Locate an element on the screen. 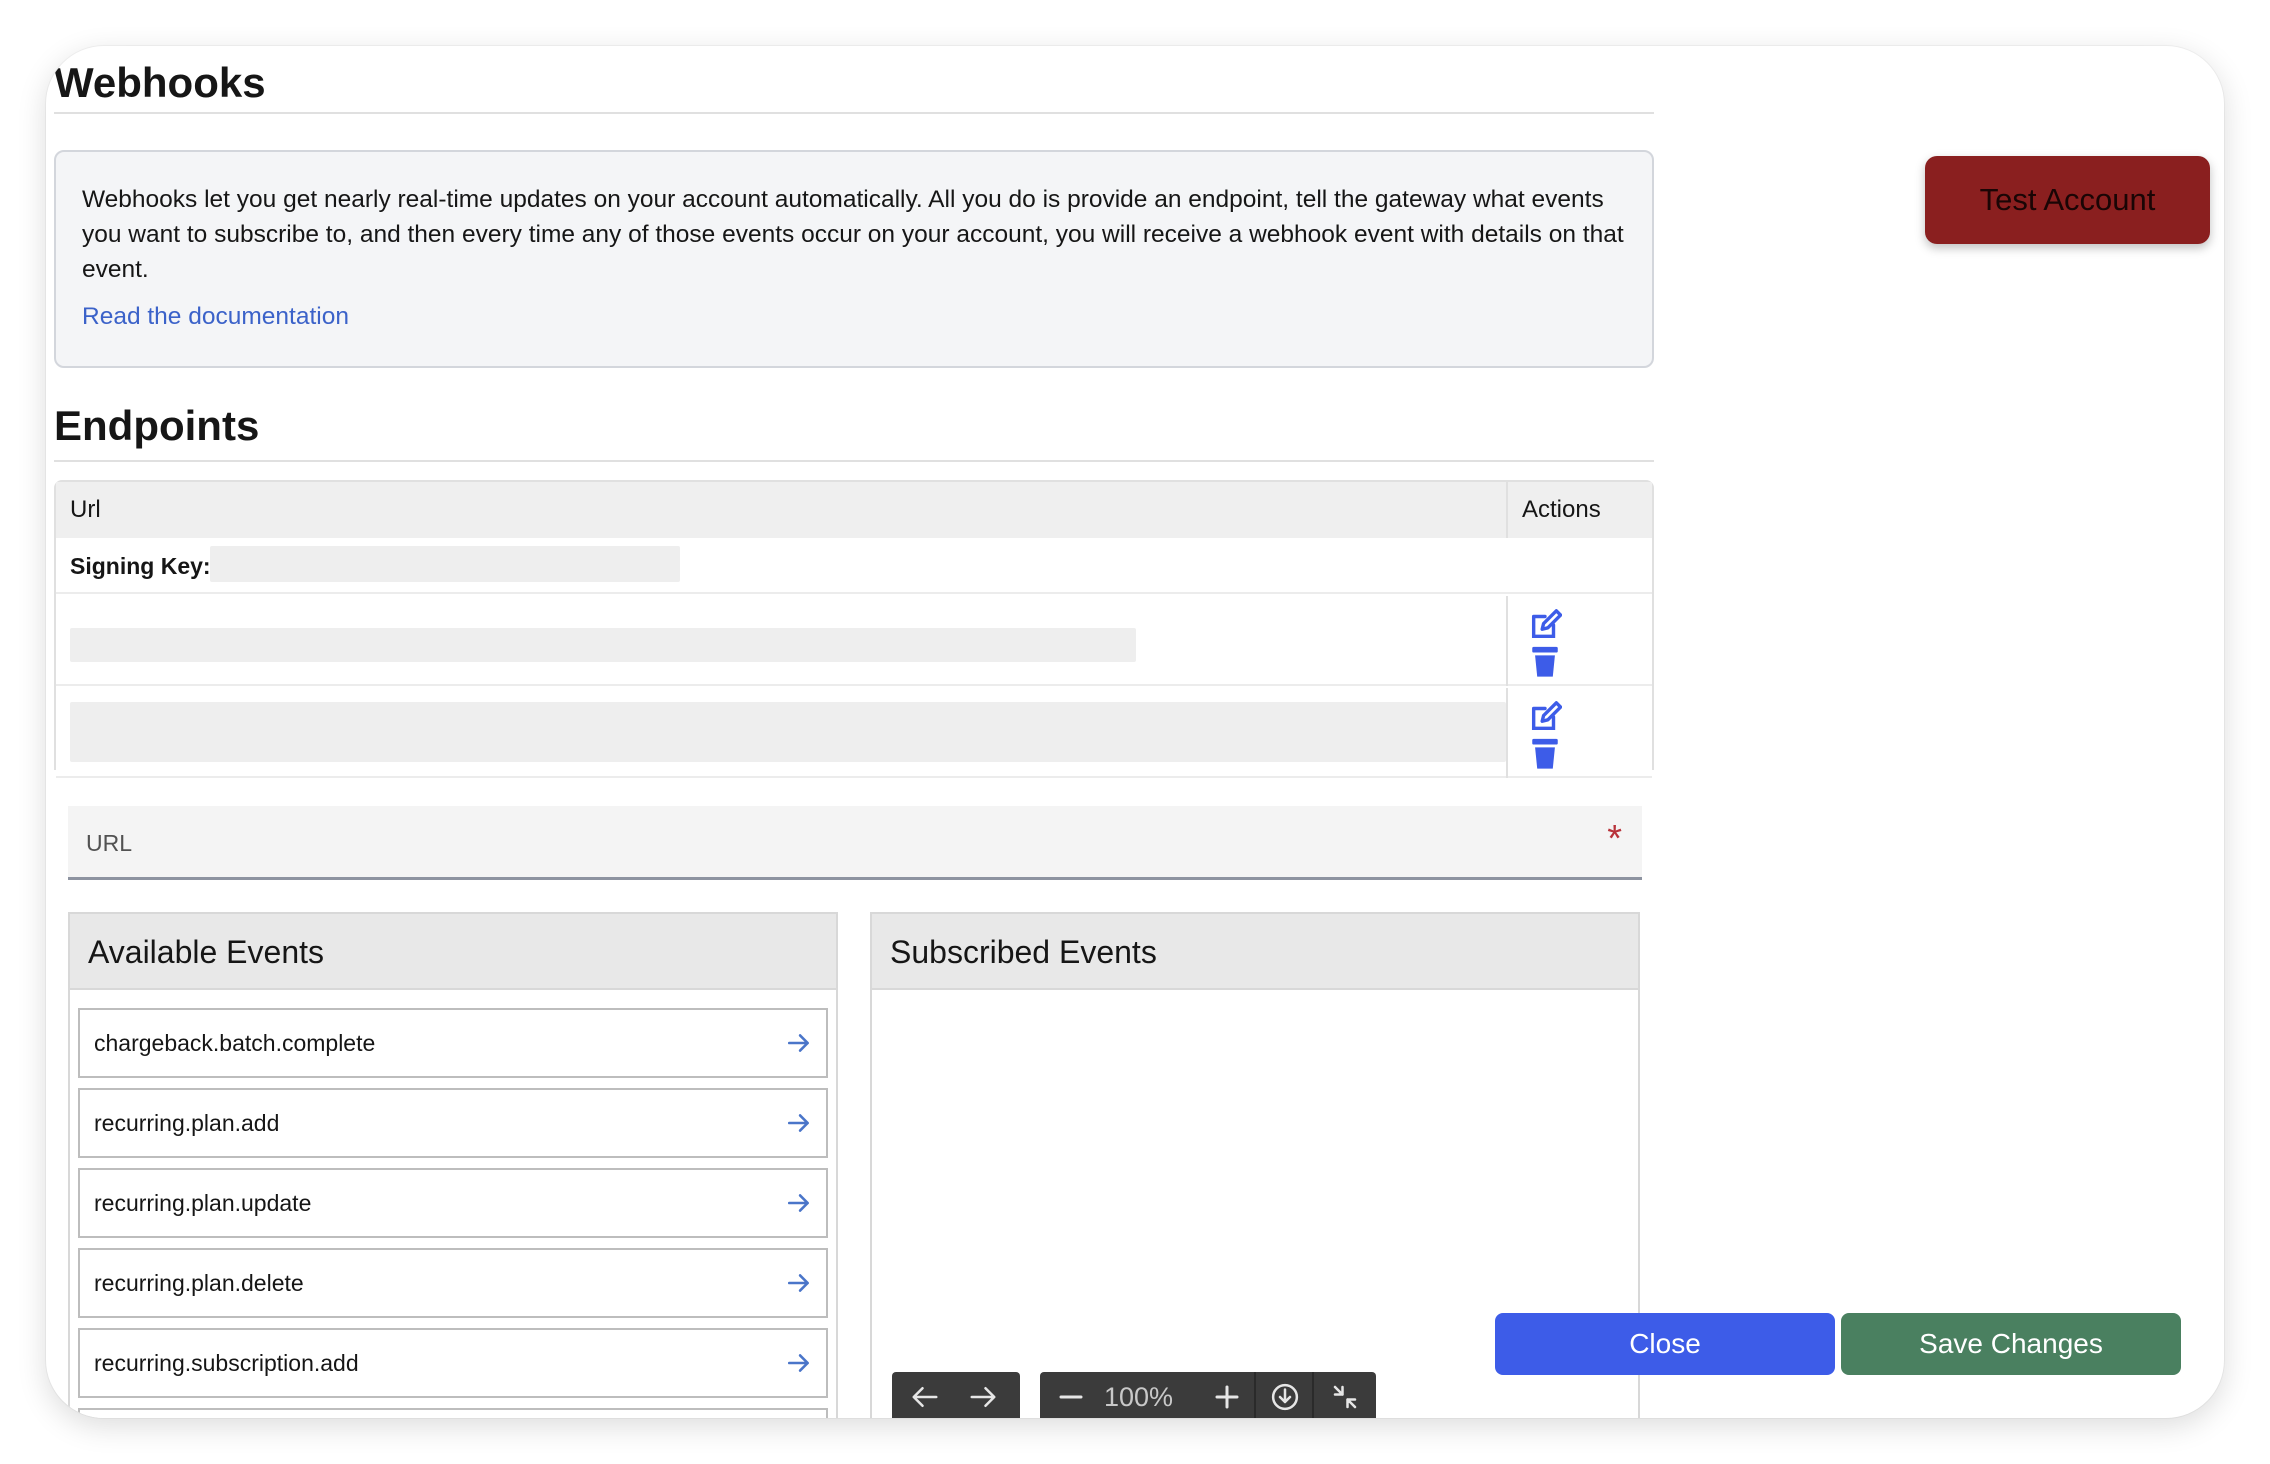  list-item is located at coordinates (453, 1413).